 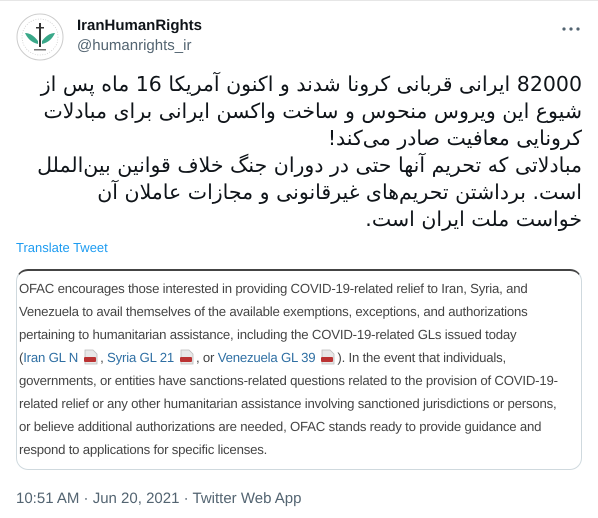 What do you see at coordinates (140, 357) in the screenshot?
I see `document-link: Syria GL 21` at bounding box center [140, 357].